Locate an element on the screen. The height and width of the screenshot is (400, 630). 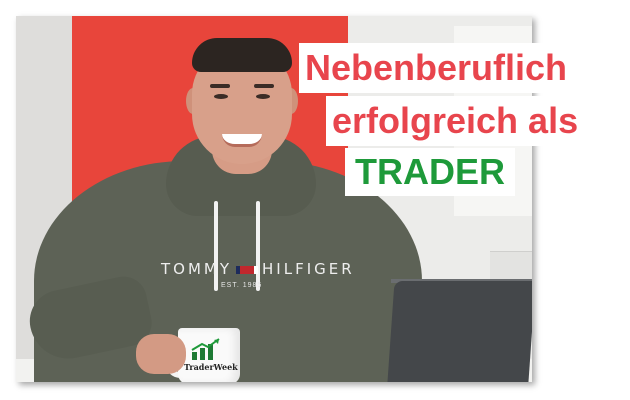
headline-line-1: Nebenberuflich is located at coordinates (436, 68).